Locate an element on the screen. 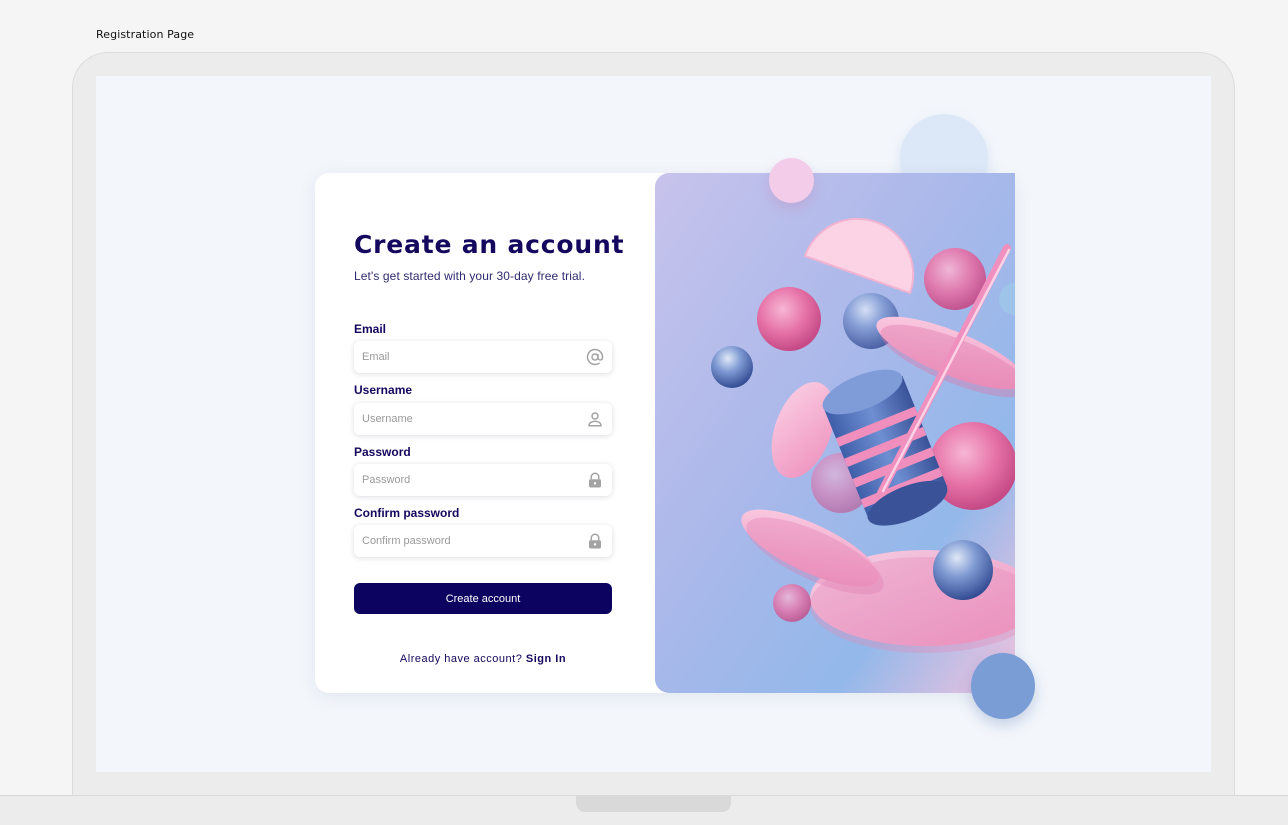 Image resolution: width=1288 pixels, height=825 pixels. signin-link: Sign In is located at coordinates (546, 659).